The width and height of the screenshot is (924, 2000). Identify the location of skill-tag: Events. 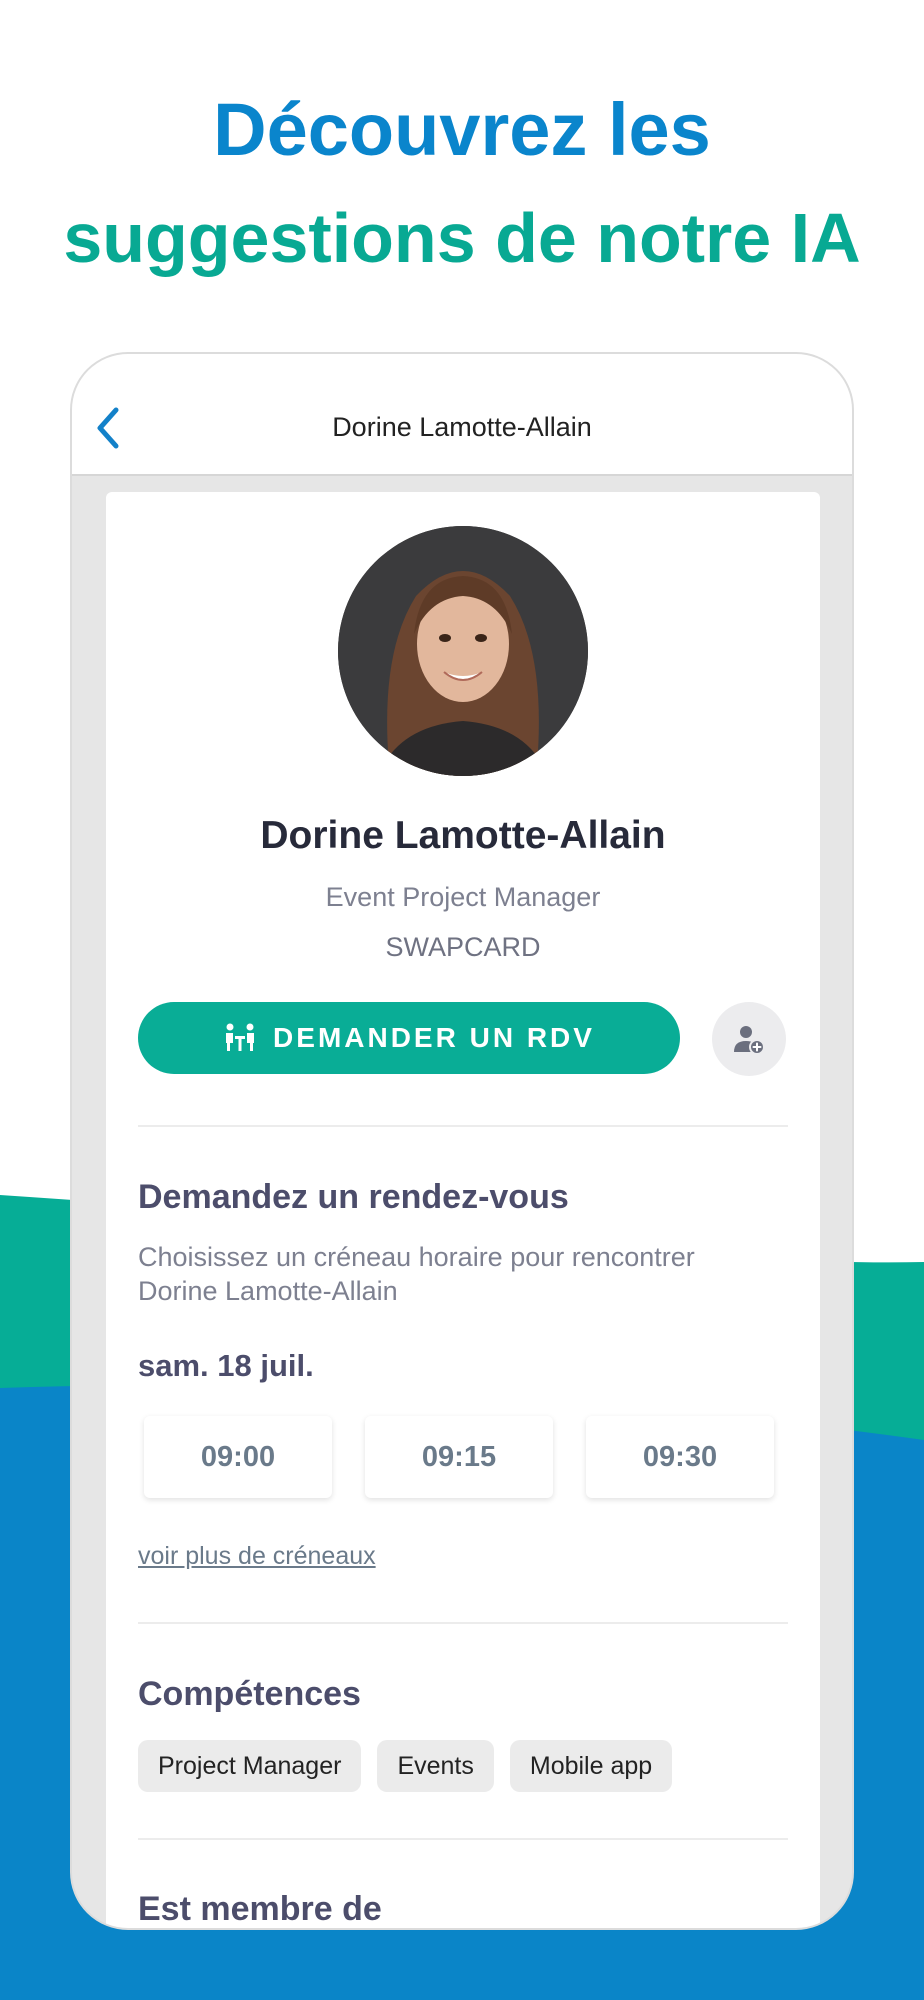
(435, 1766).